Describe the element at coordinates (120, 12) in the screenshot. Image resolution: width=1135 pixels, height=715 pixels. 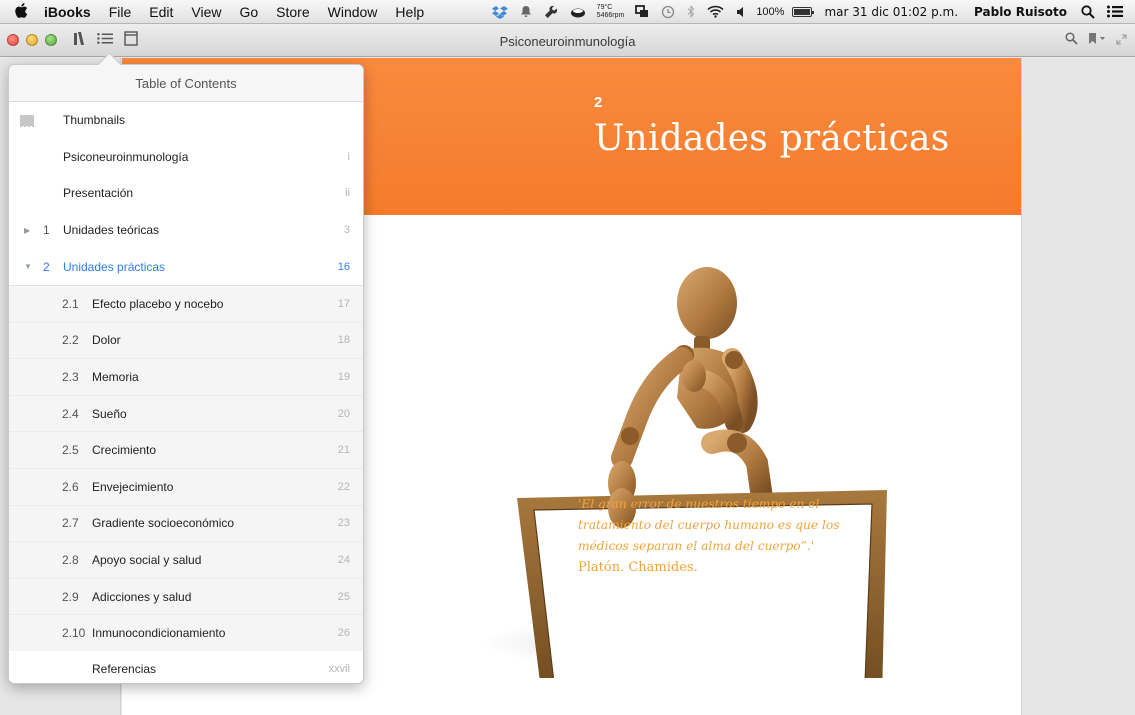
I see `menu-file: File` at that location.